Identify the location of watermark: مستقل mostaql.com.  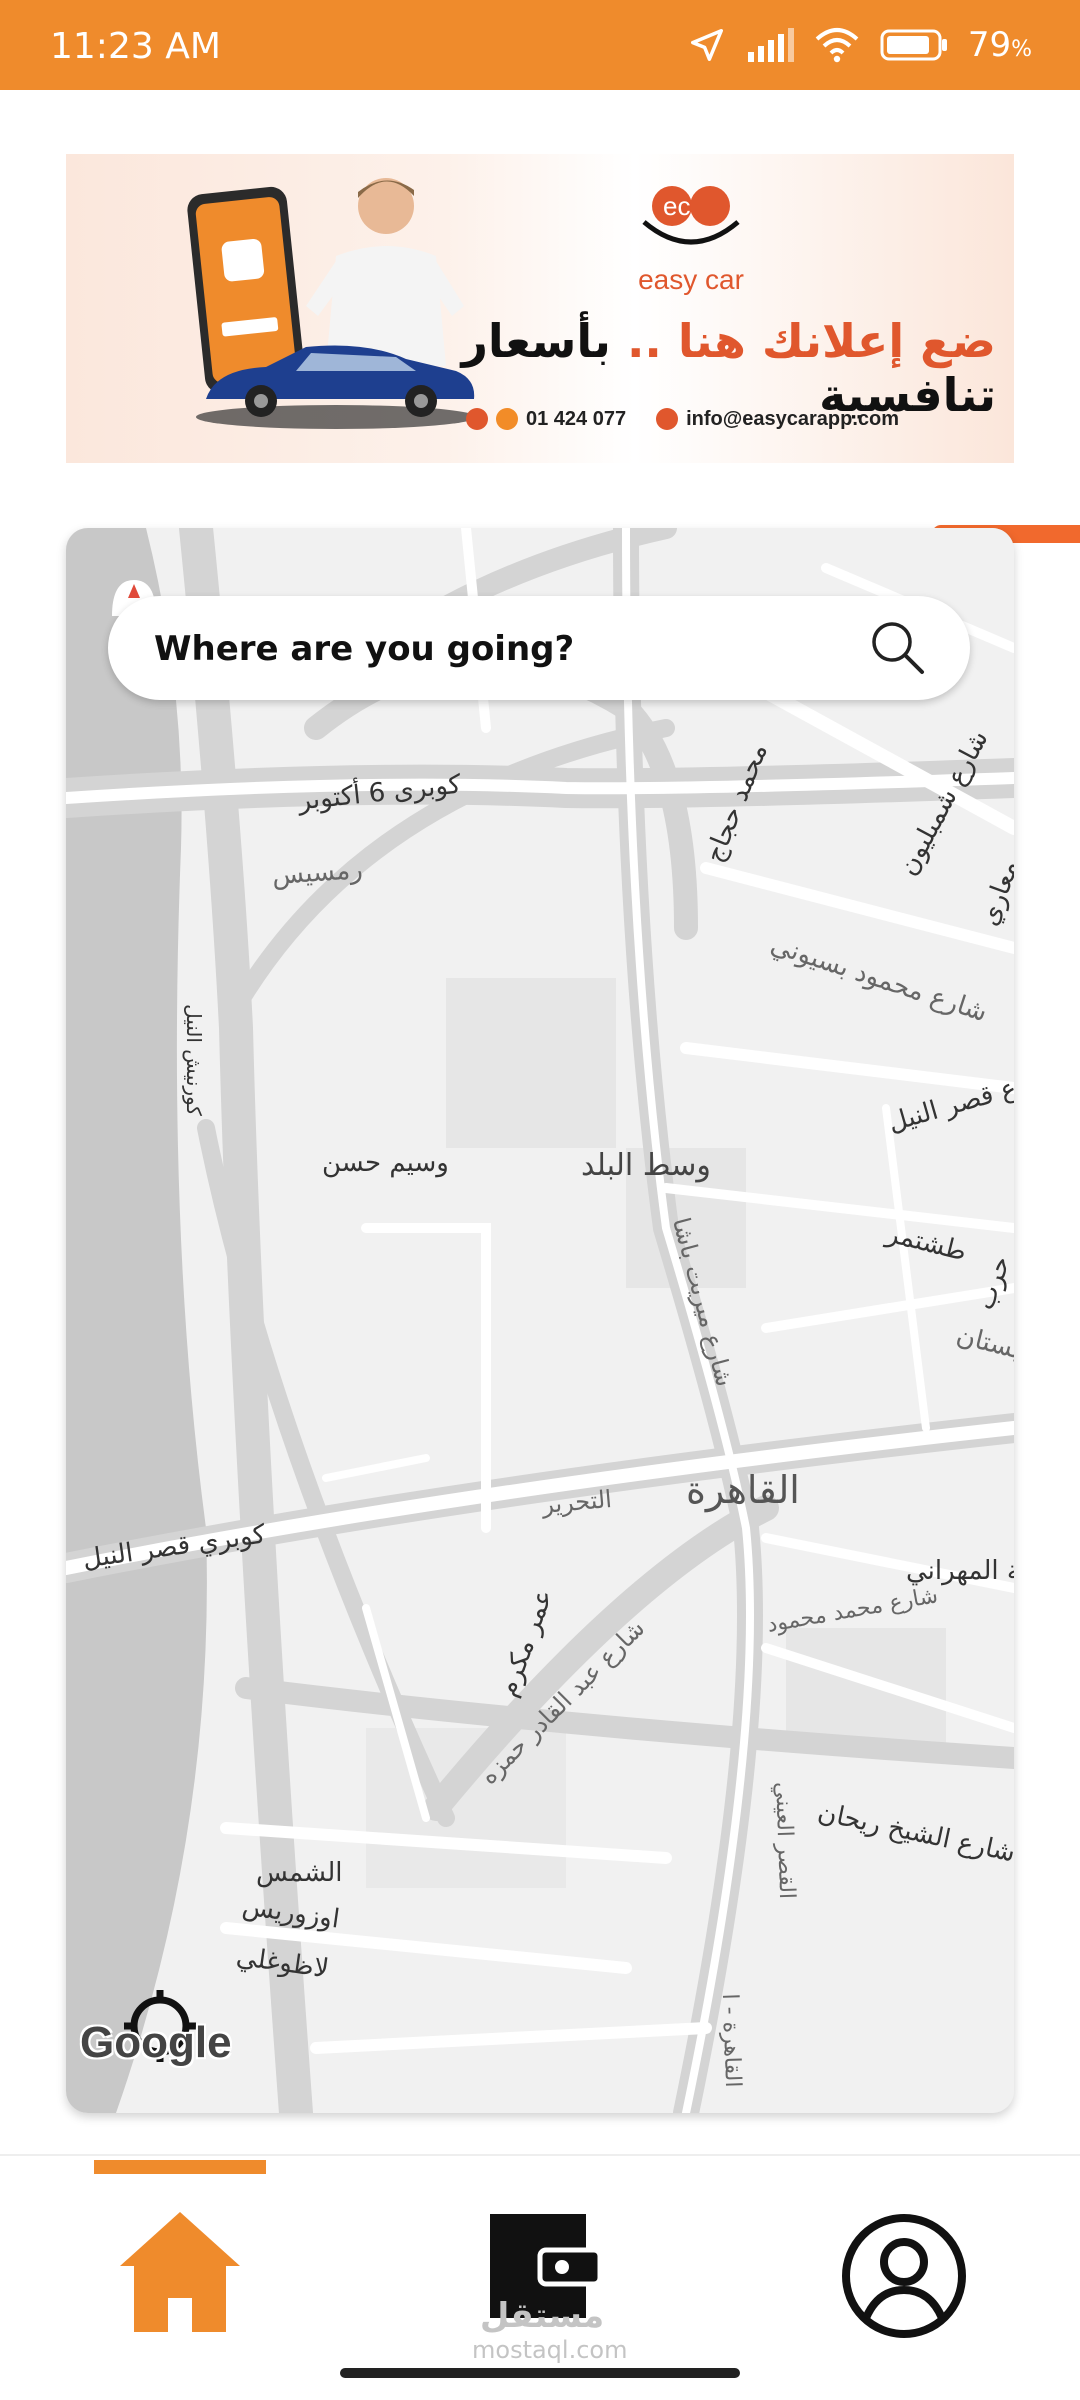
(550, 2330).